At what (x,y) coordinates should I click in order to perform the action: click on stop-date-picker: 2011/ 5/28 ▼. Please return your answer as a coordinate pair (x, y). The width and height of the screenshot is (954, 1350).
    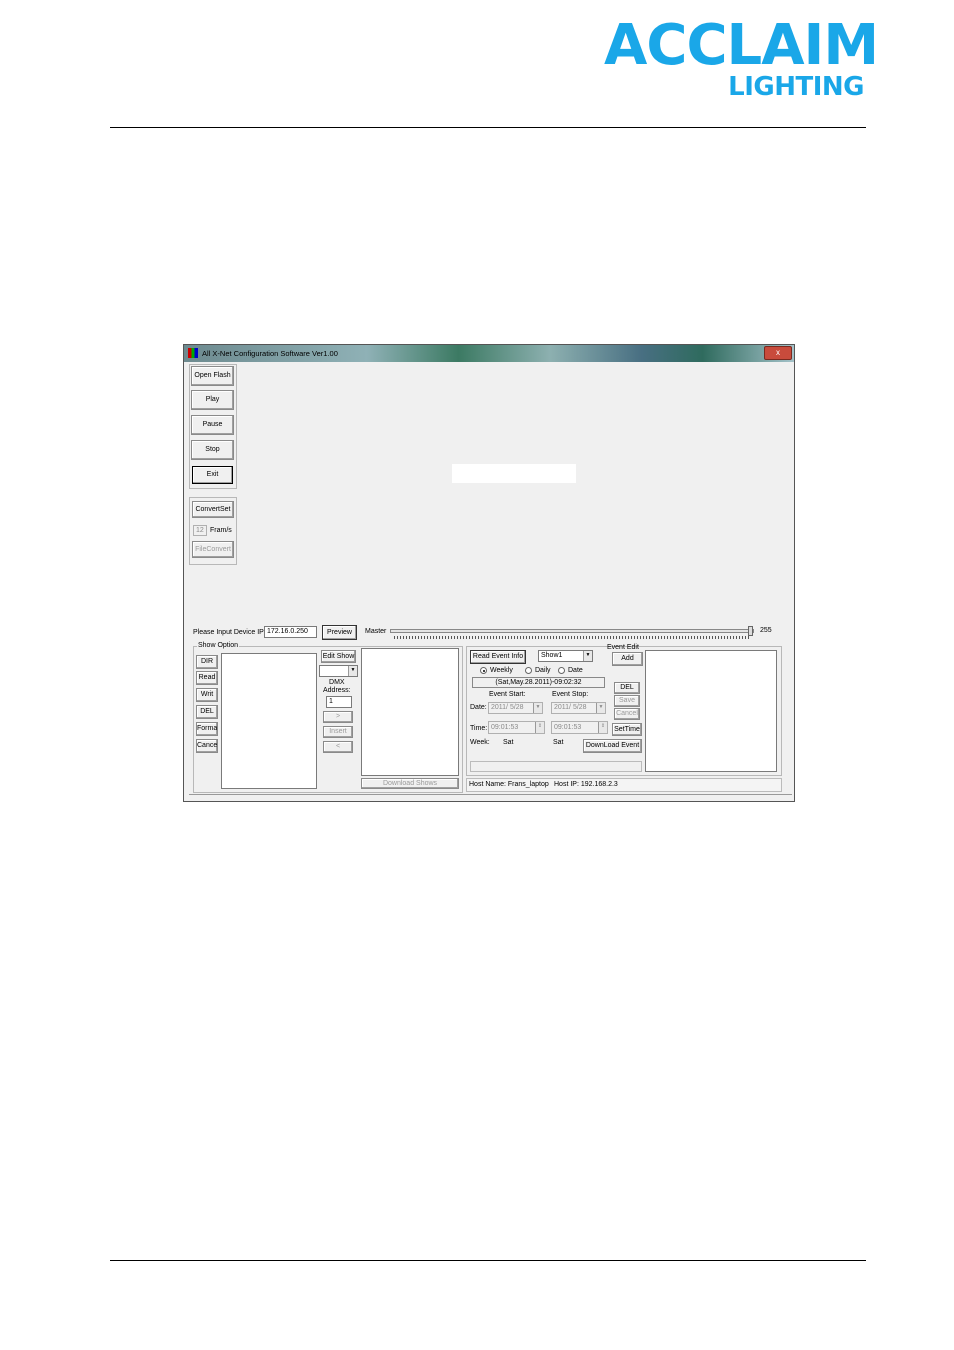
    Looking at the image, I should click on (578, 708).